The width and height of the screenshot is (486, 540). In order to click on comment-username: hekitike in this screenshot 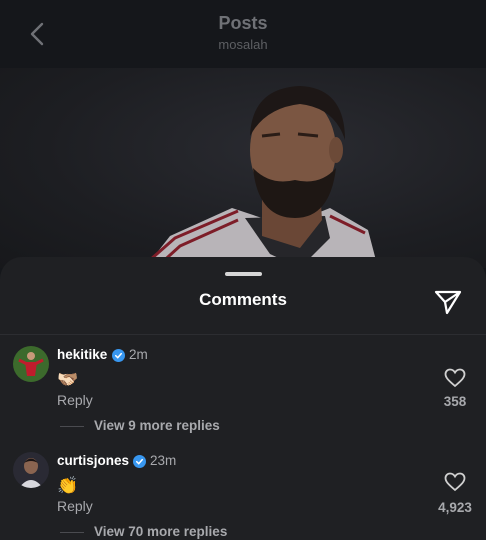, I will do `click(82, 354)`.